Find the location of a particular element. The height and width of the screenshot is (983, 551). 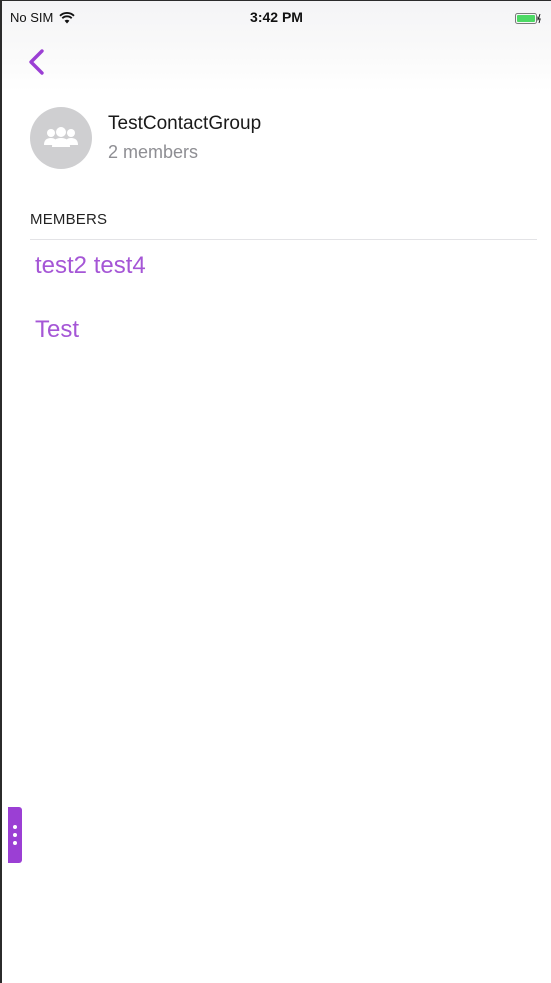

battery-charging-icon is located at coordinates (528, 18).